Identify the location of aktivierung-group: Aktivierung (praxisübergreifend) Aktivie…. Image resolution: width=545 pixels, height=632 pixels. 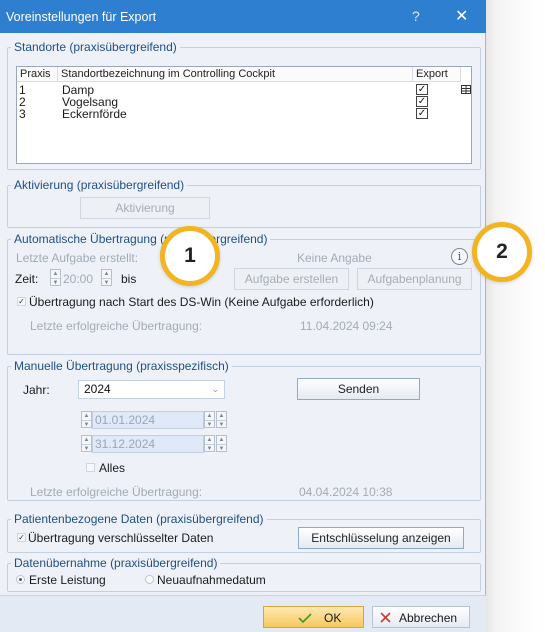
(244, 203).